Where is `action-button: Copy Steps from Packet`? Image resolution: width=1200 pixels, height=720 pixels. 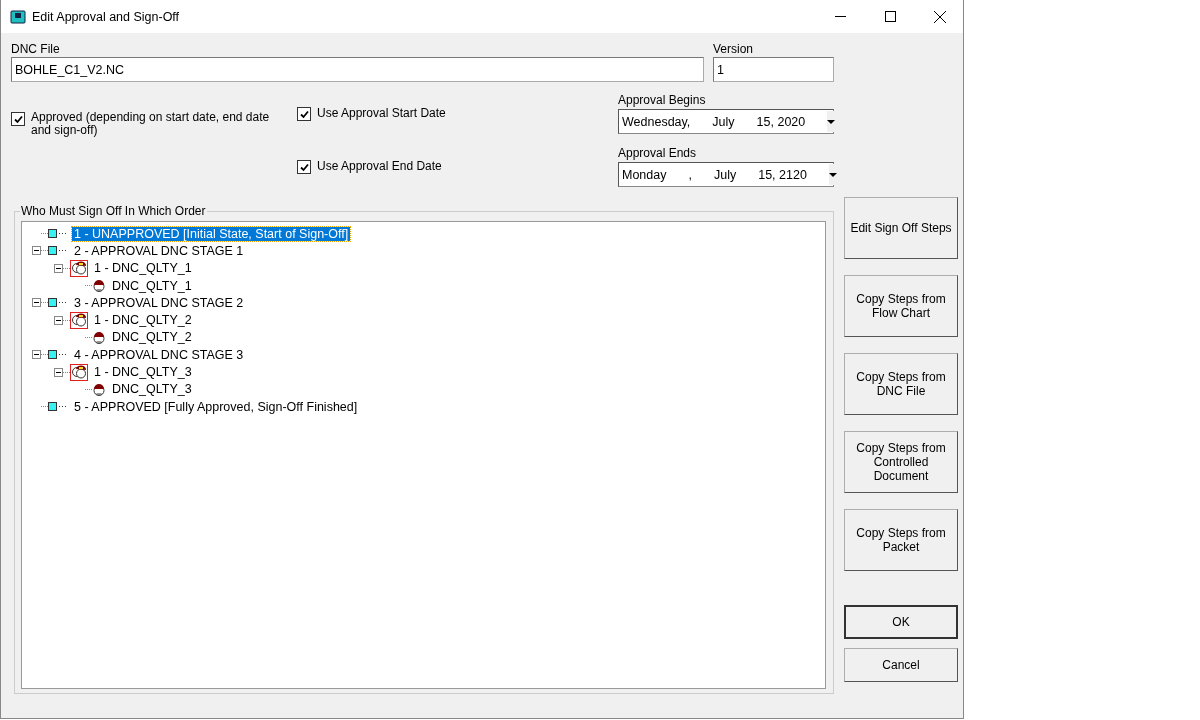
action-button: Copy Steps from Packet is located at coordinates (901, 540).